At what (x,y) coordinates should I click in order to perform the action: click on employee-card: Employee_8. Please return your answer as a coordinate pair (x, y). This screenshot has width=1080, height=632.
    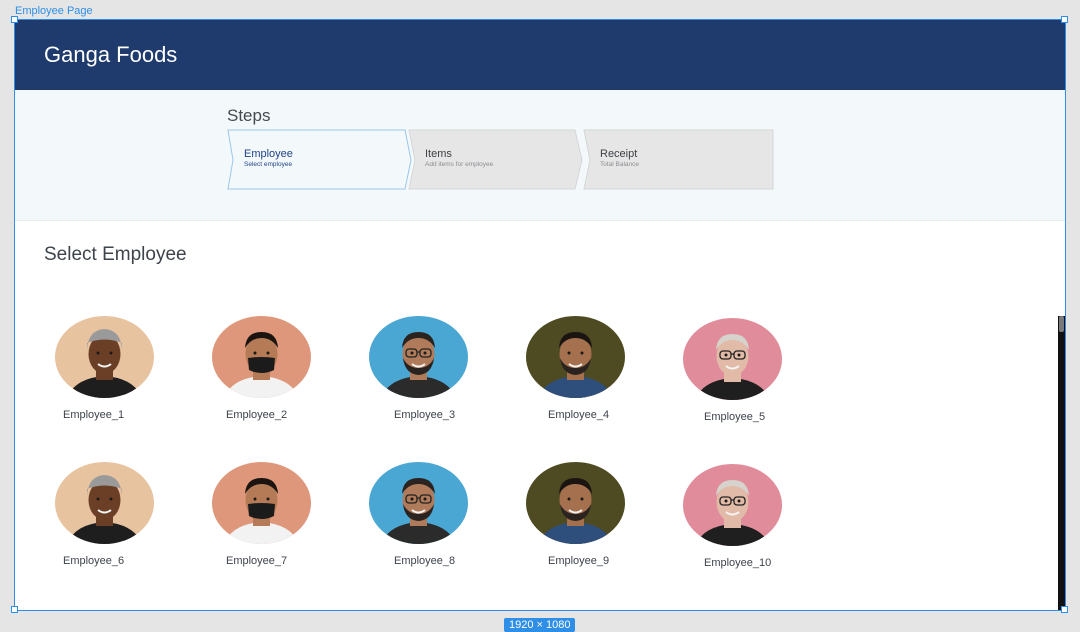
    Looking at the image, I should click on (424, 517).